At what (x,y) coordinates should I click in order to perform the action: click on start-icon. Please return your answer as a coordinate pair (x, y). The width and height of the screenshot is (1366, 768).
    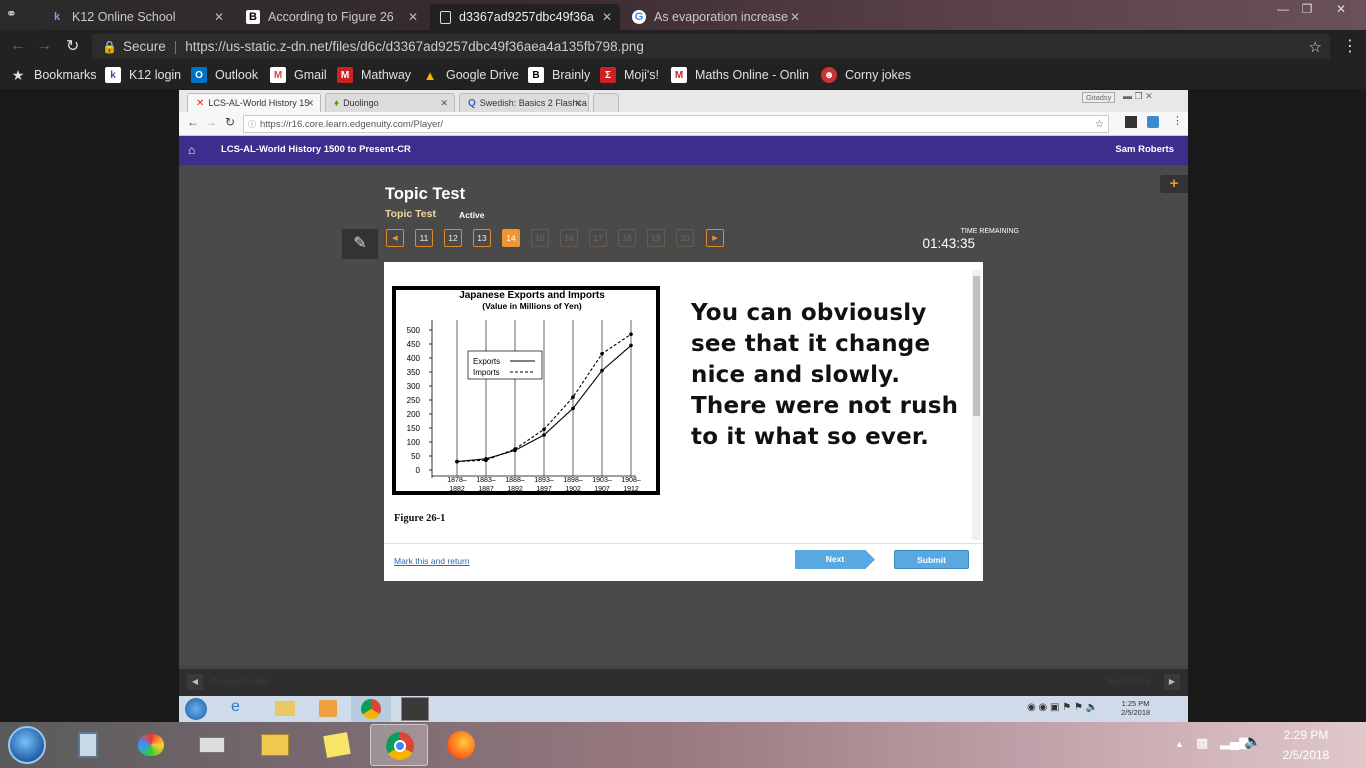
    Looking at the image, I should click on (196, 709).